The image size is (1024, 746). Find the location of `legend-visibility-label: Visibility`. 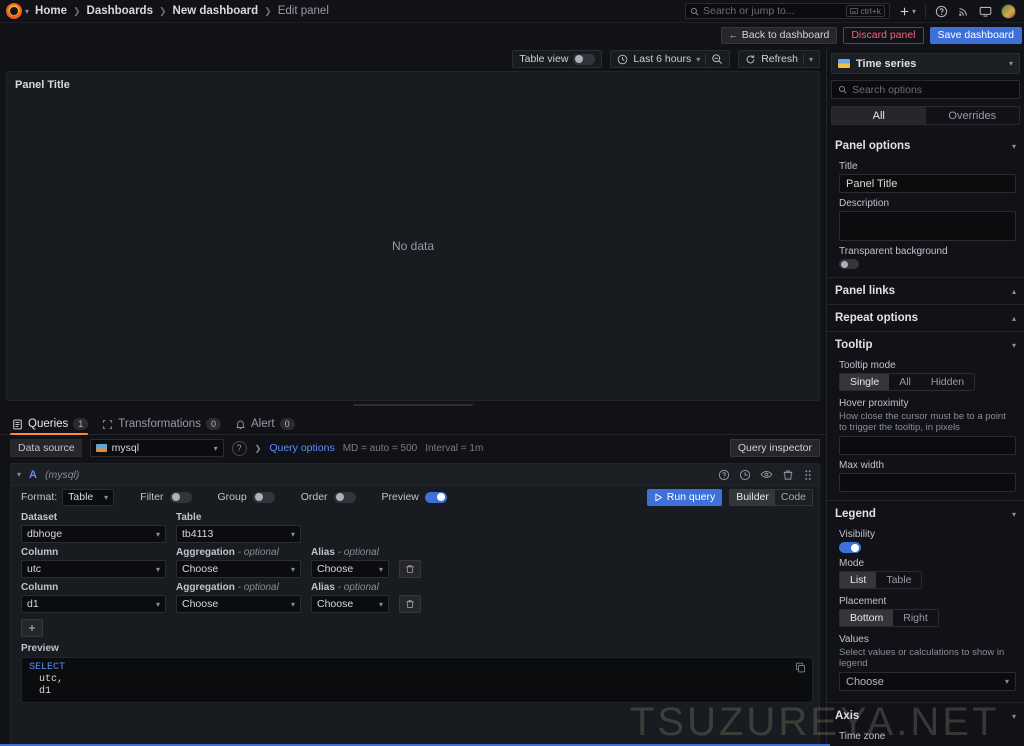

legend-visibility-label: Visibility is located at coordinates (857, 534).